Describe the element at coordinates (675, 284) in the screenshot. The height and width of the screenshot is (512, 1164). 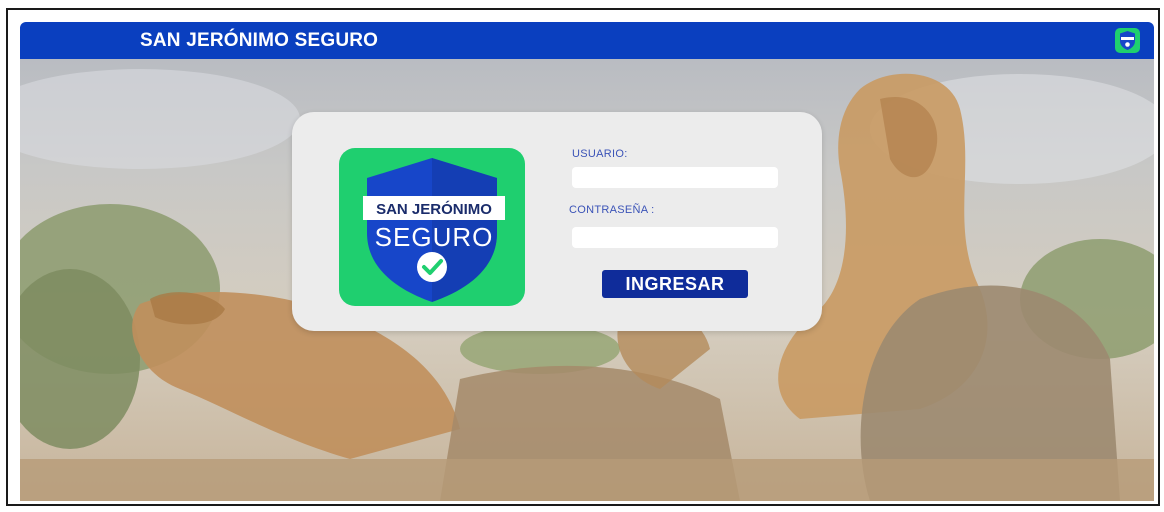
I see `login-button: INGRESAR` at that location.